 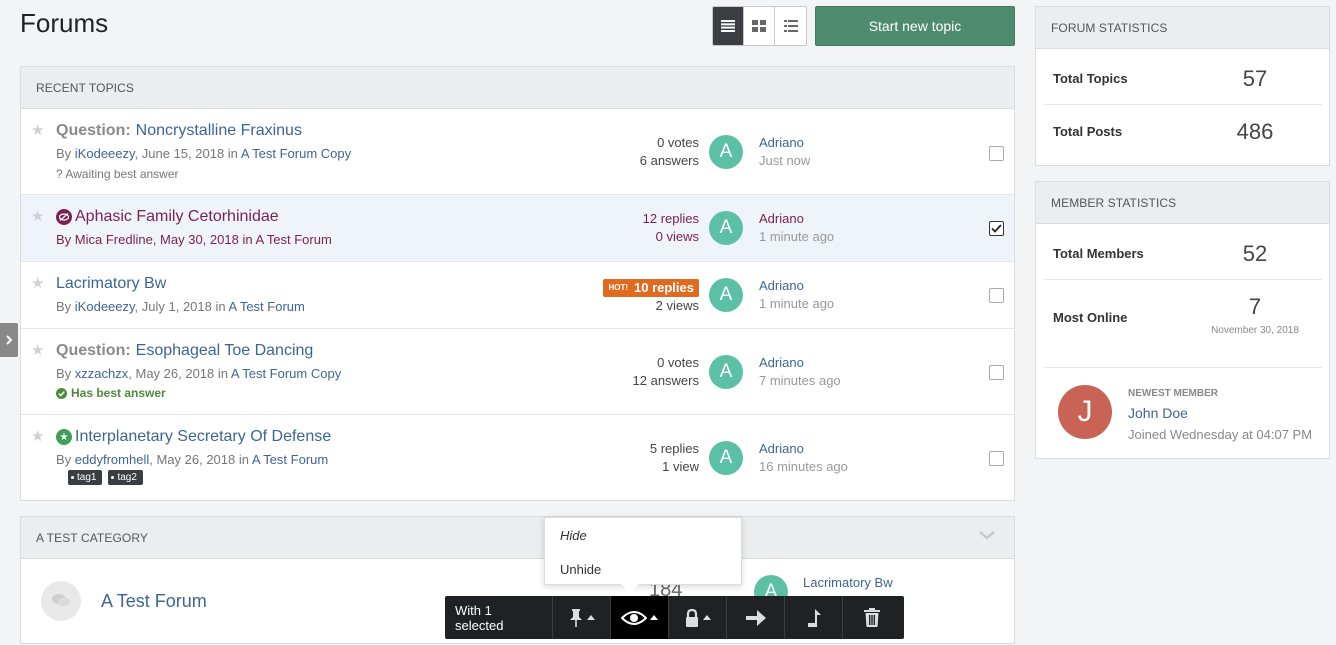 I want to click on tag-list: tag1 tag2, so click(x=108, y=477).